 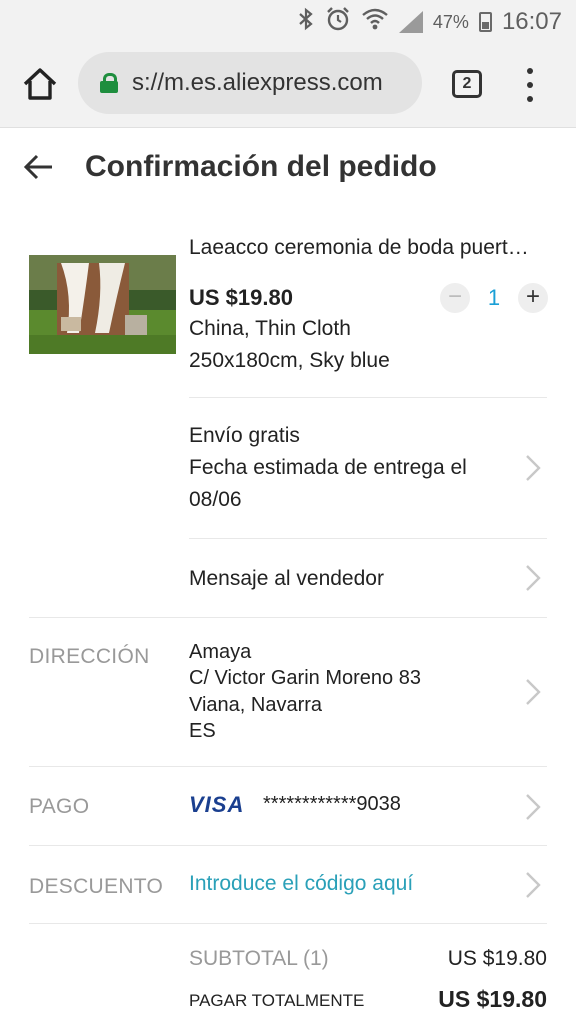 I want to click on card-number: ************9038, so click(x=332, y=804).